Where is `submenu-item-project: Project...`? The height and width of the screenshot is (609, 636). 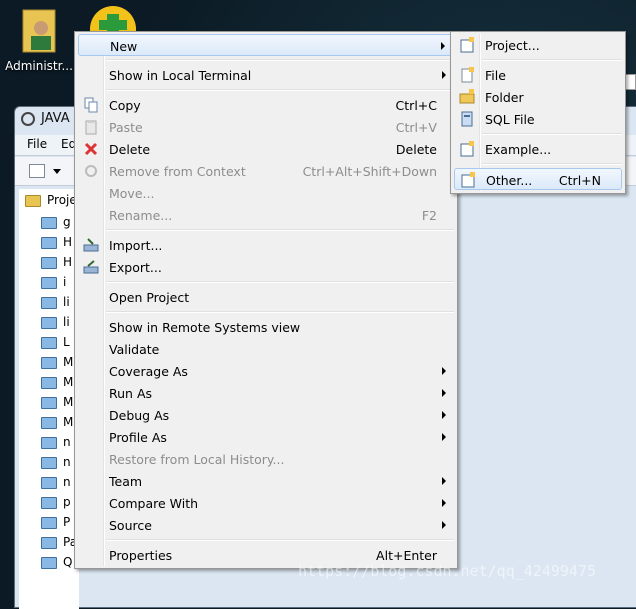
submenu-item-project: Project... is located at coordinates (538, 45).